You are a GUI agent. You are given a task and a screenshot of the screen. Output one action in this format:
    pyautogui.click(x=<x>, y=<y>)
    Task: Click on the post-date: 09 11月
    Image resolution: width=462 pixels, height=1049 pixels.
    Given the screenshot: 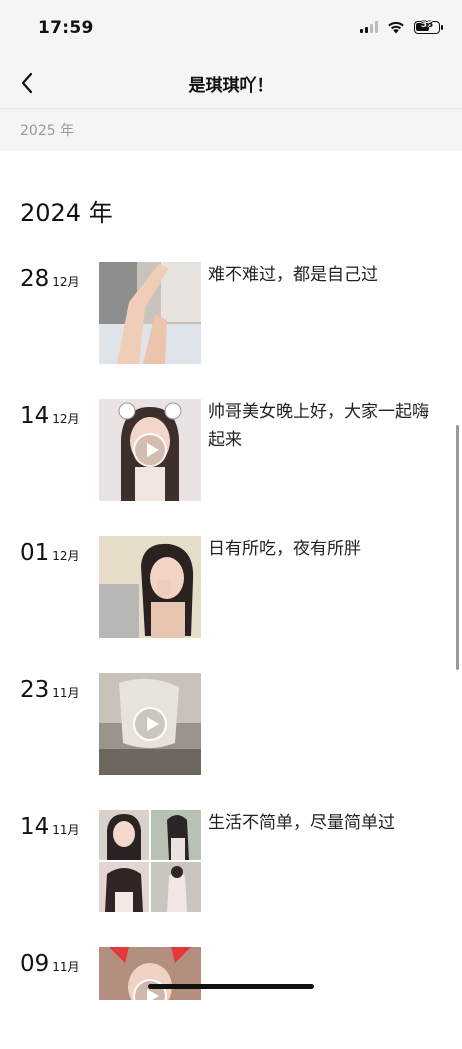 What is the action you would take?
    pyautogui.click(x=50, y=964)
    